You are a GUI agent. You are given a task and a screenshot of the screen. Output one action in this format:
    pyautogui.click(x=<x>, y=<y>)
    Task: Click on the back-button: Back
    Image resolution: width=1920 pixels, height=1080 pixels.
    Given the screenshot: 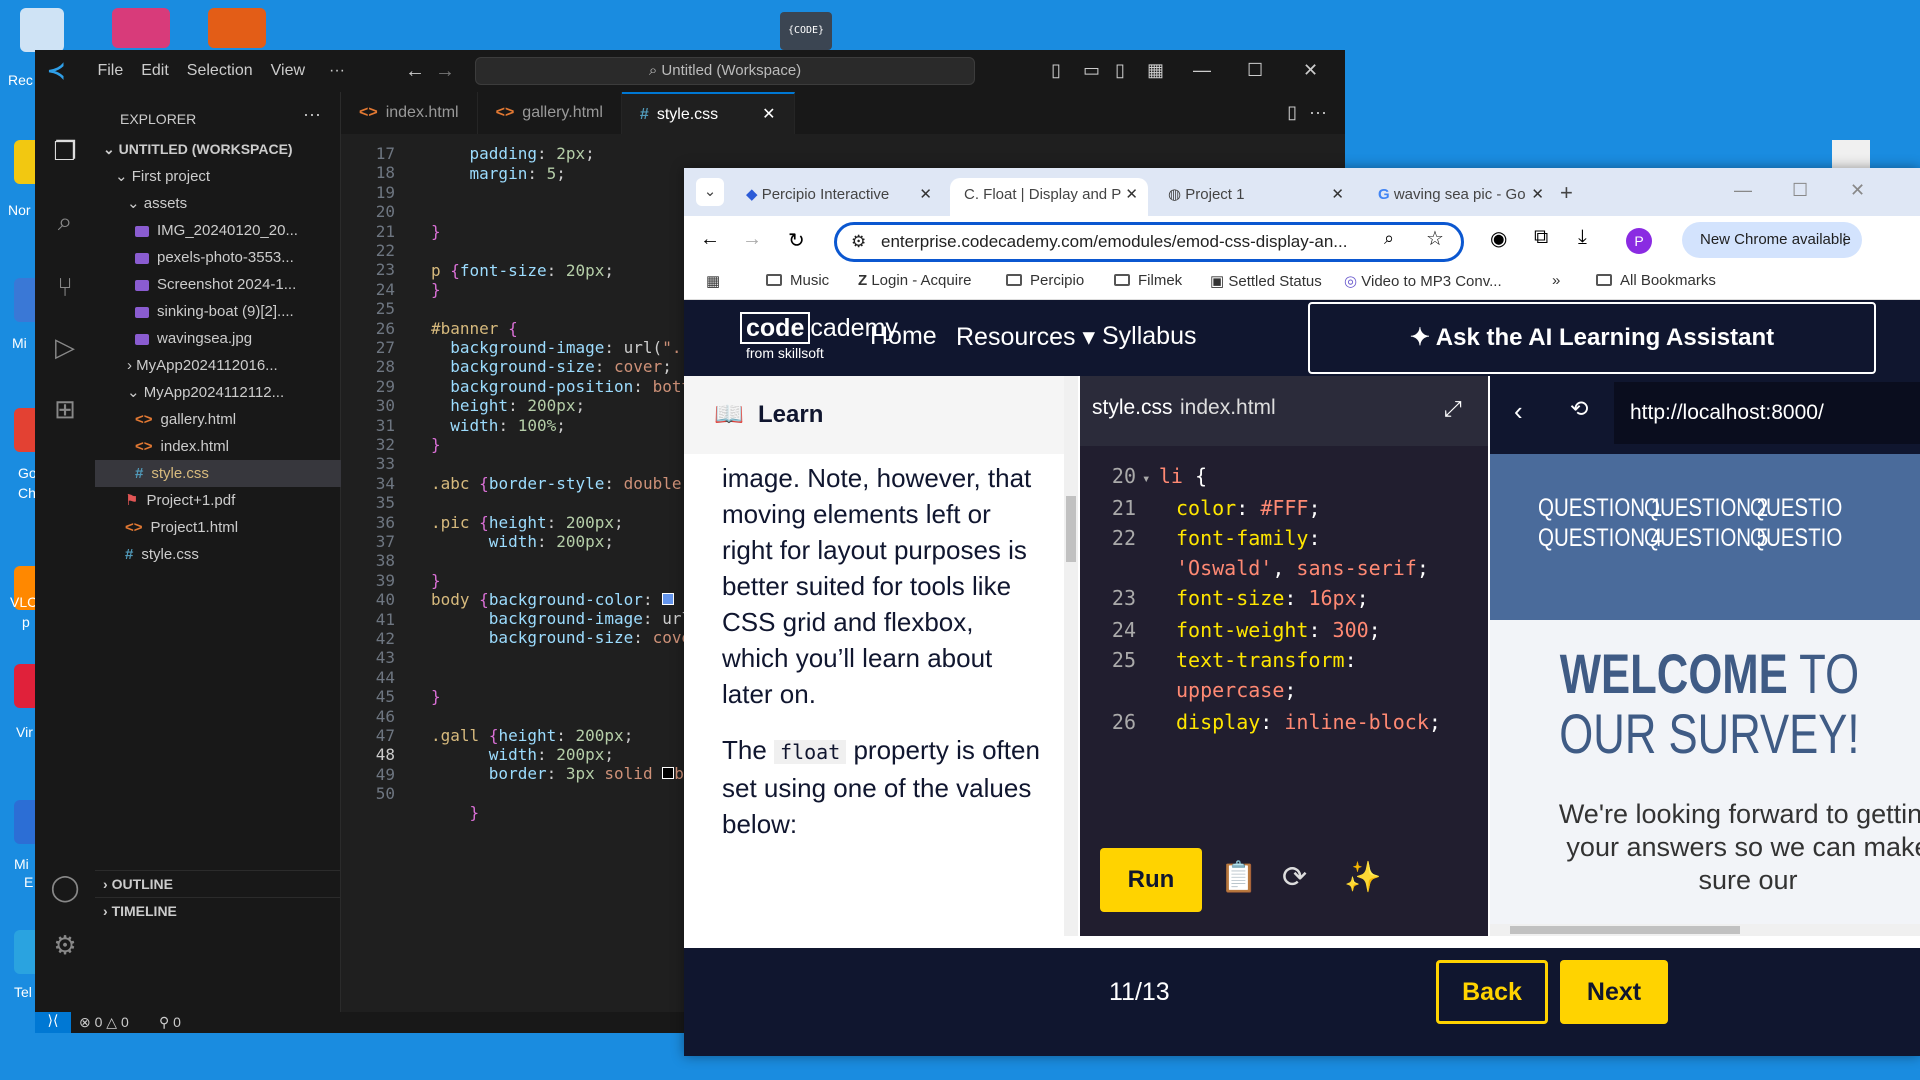 What is the action you would take?
    pyautogui.click(x=1492, y=992)
    